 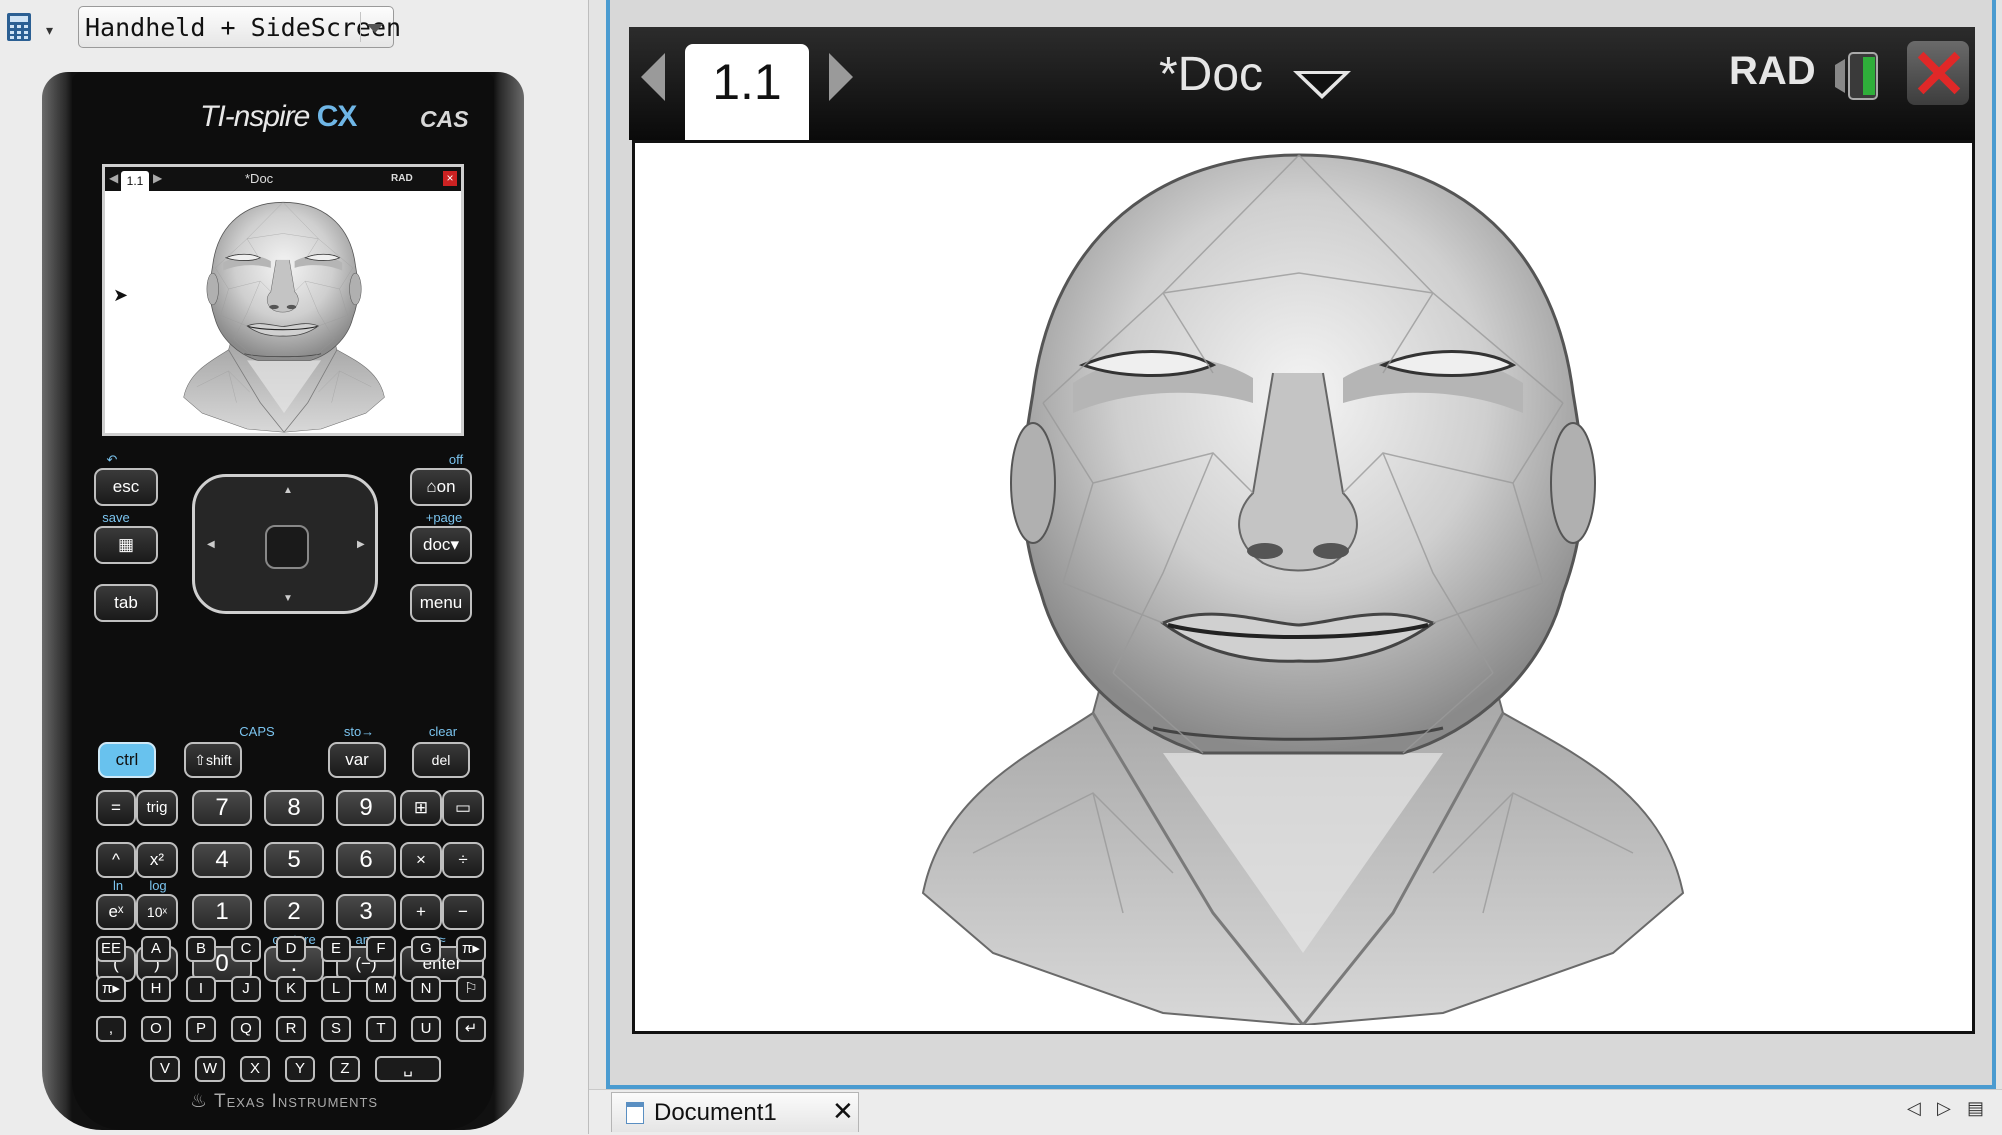 I want to click on letter-key-c: C, so click(x=246, y=949).